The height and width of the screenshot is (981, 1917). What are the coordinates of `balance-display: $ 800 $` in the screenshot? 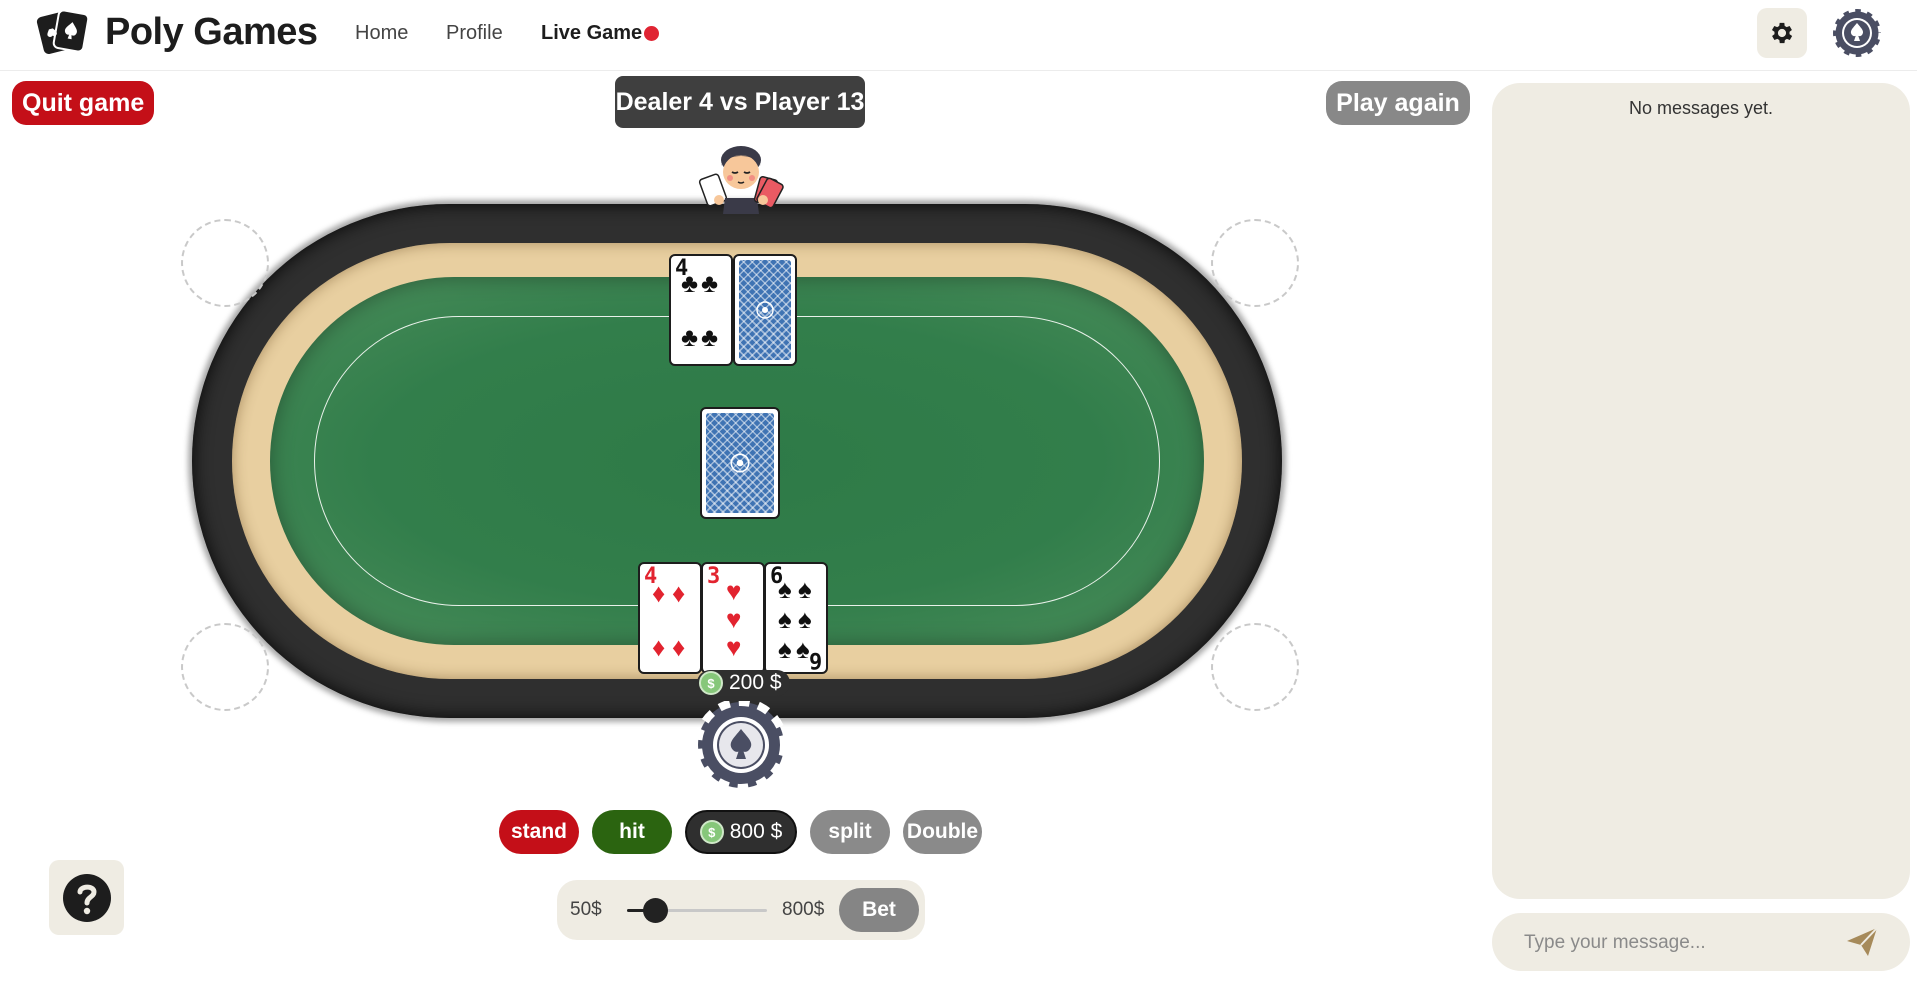 It's located at (741, 832).